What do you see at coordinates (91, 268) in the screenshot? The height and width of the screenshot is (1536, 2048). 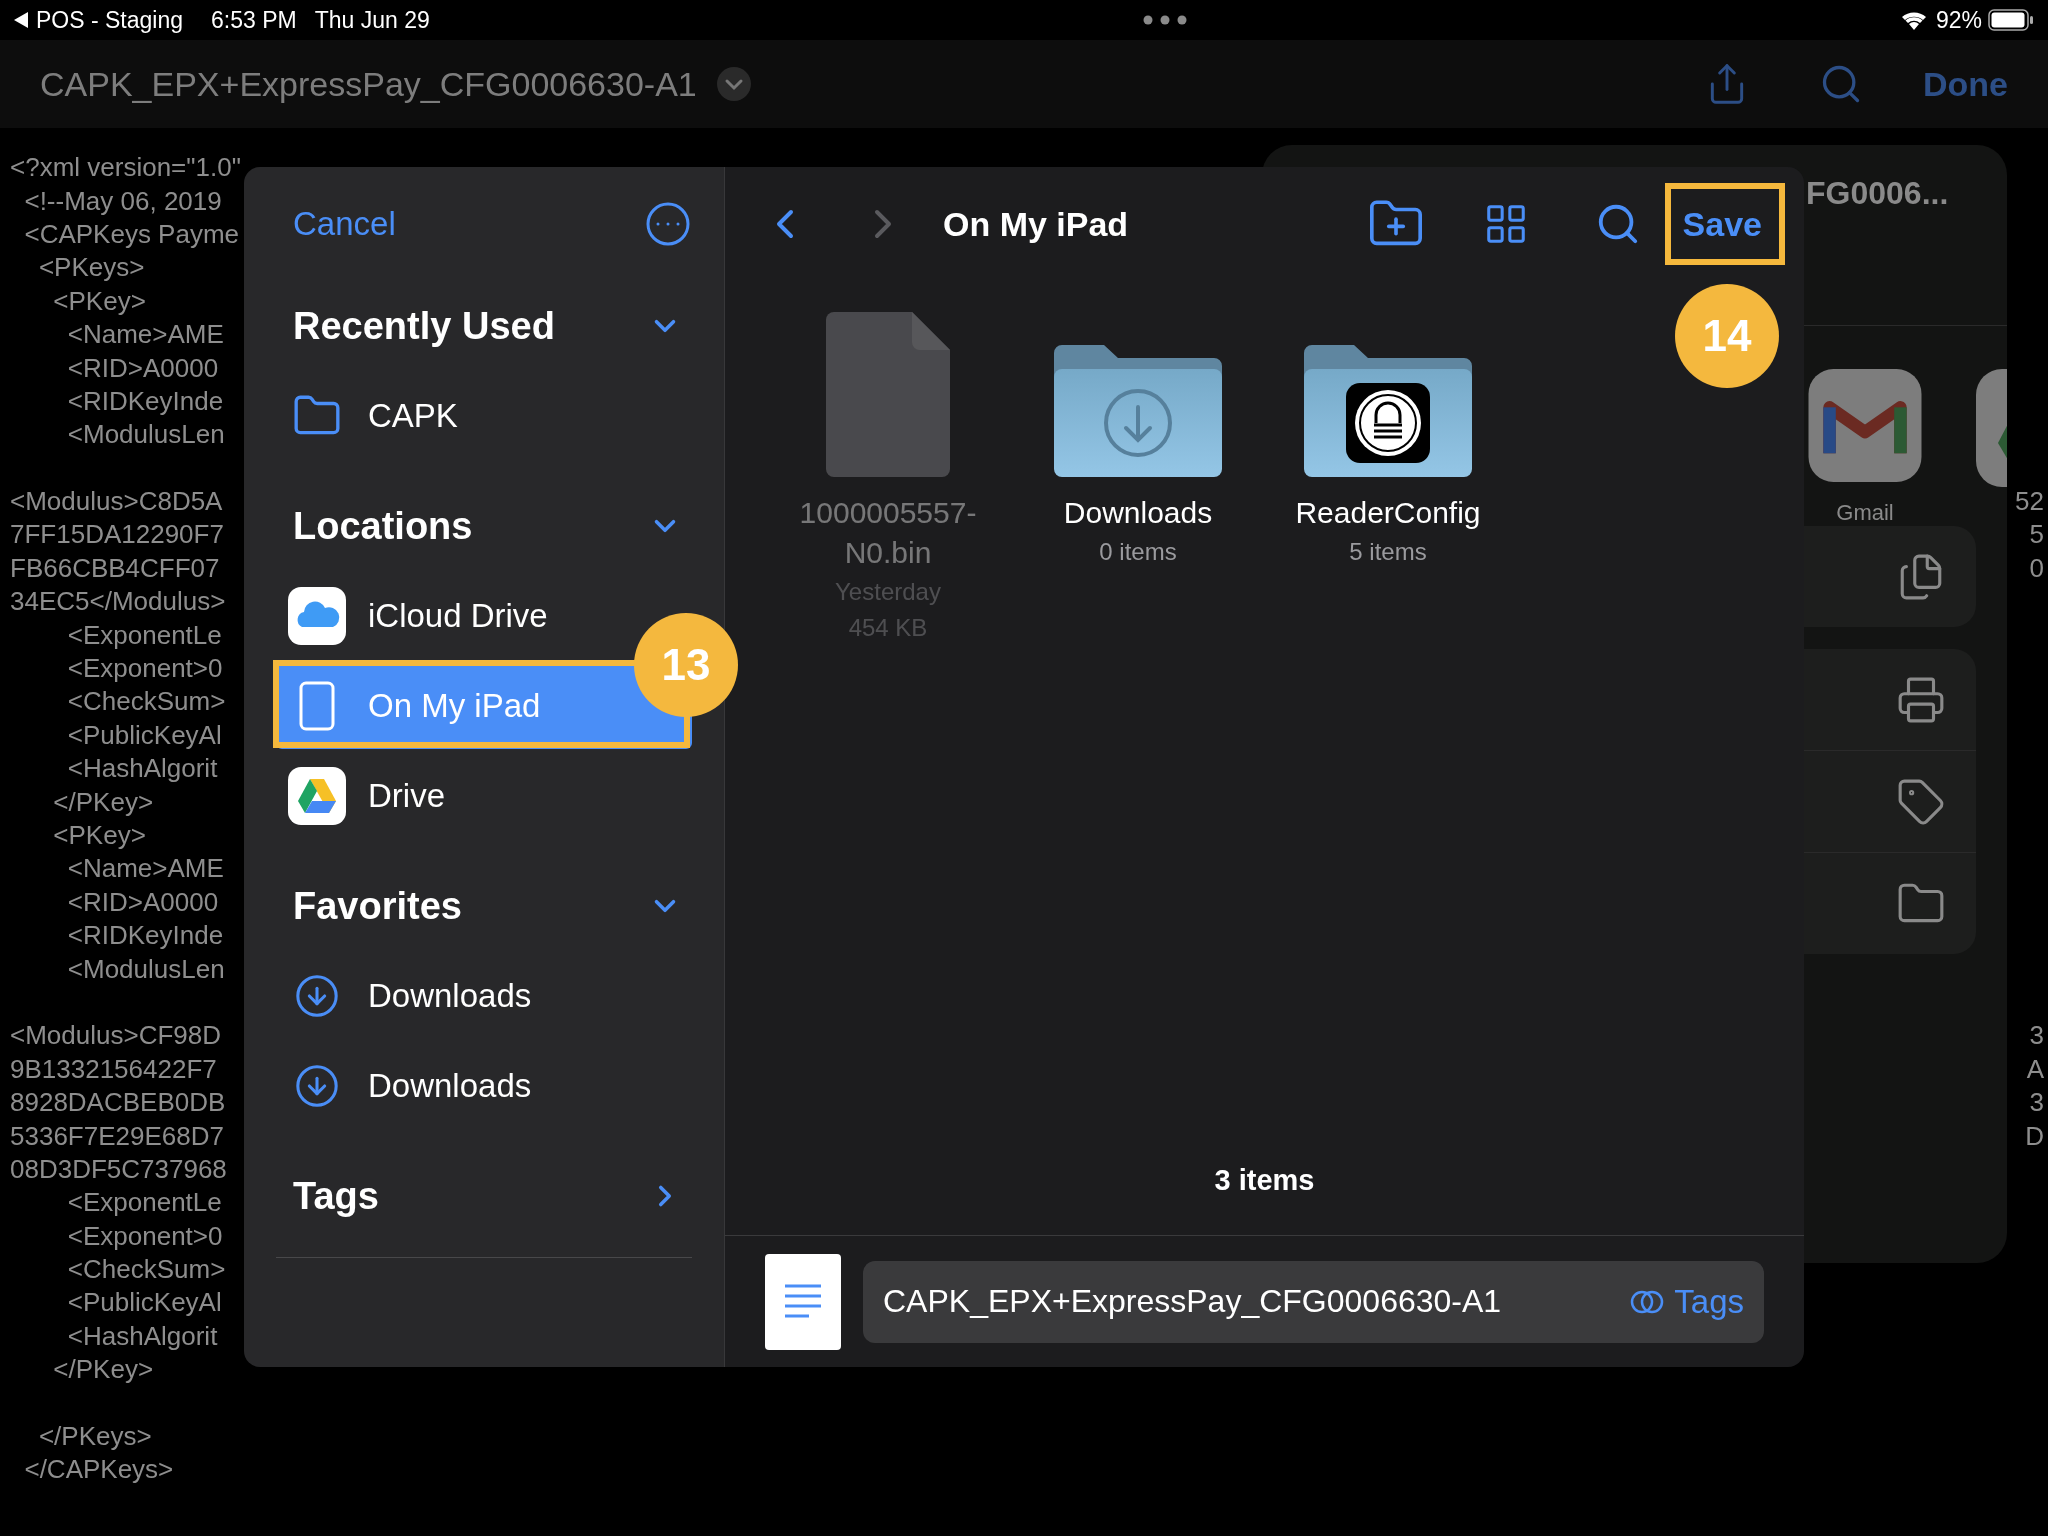 I see `code-line: <PKeys>` at bounding box center [91, 268].